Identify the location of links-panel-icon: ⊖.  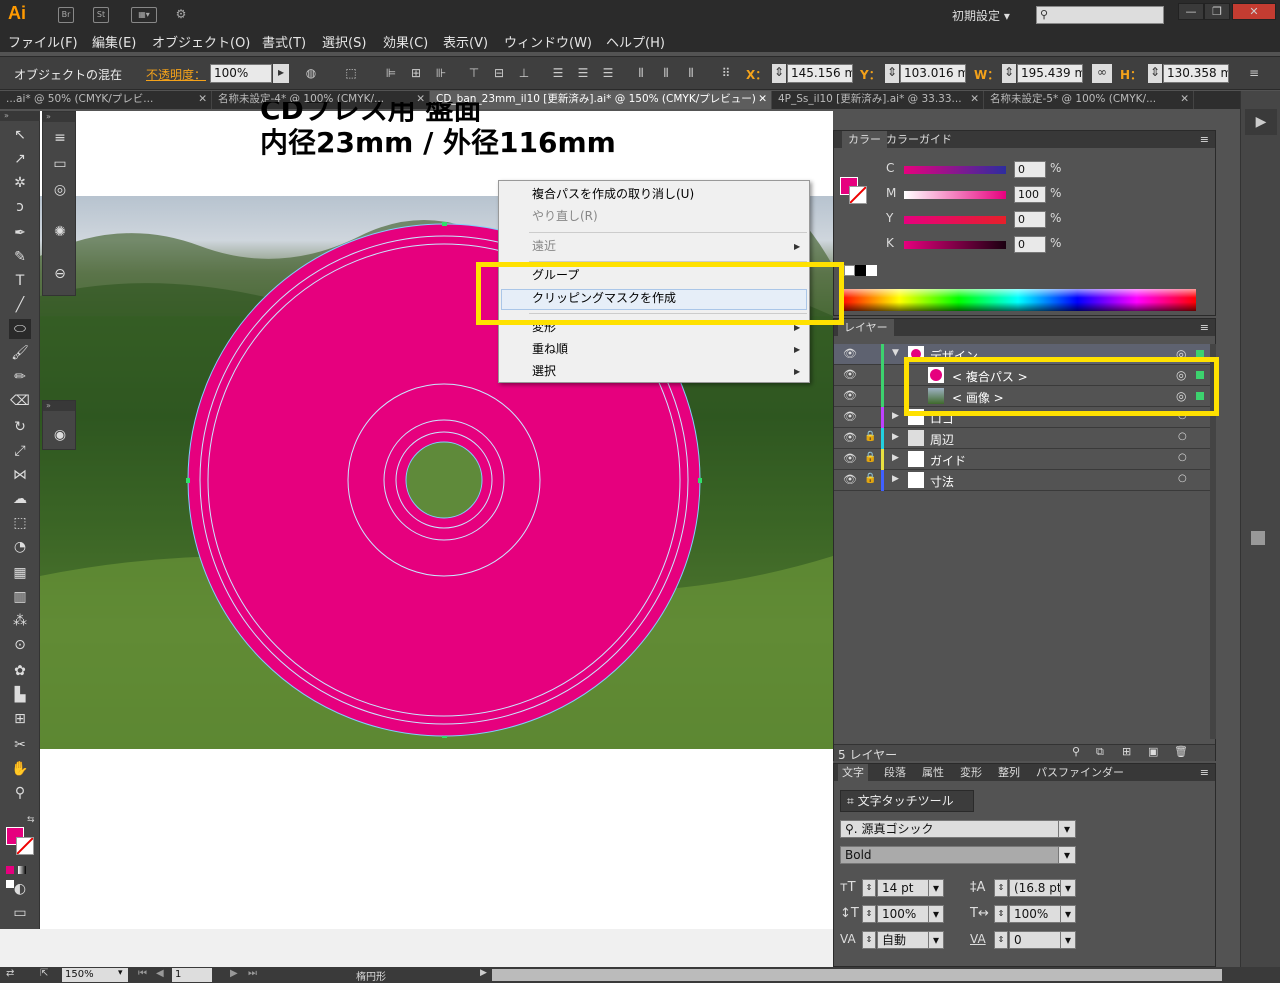
(60, 274).